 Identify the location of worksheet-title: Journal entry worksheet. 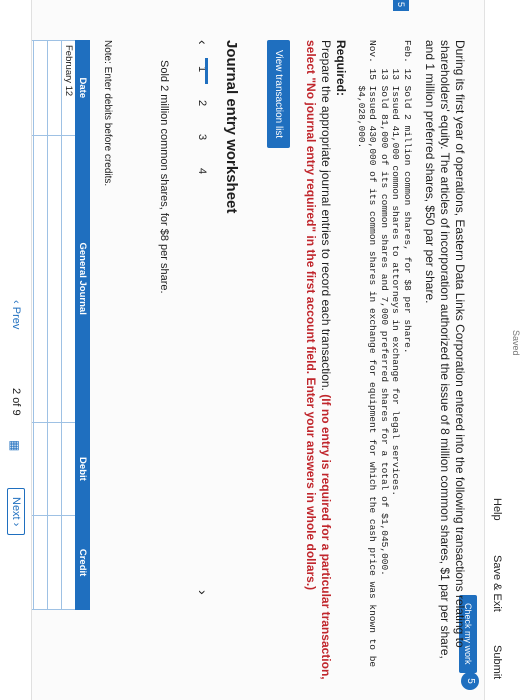
(231, 127).